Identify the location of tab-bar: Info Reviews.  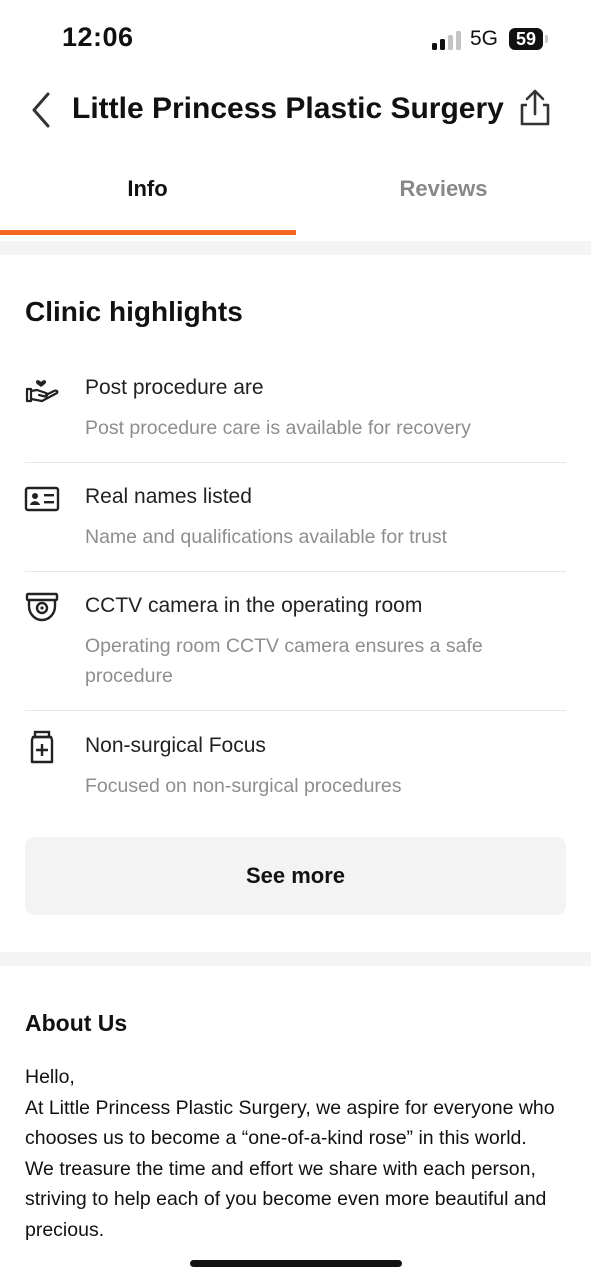
(295, 198).